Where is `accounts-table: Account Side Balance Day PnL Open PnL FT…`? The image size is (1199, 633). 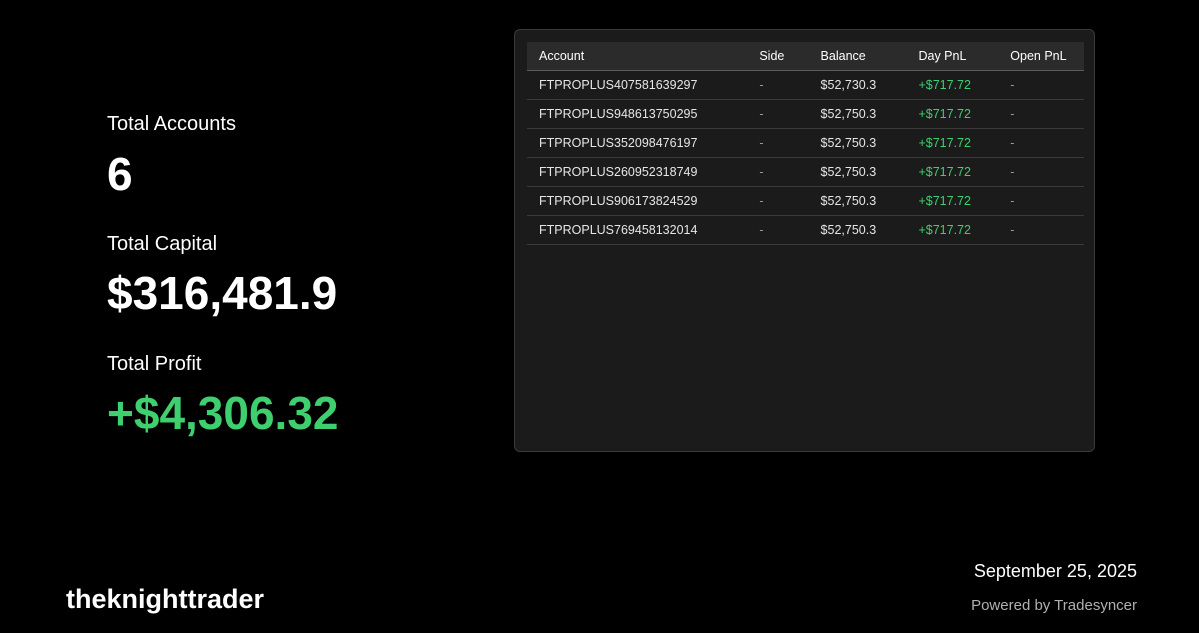
accounts-table: Account Side Balance Day PnL Open PnL FT… is located at coordinates (805, 143).